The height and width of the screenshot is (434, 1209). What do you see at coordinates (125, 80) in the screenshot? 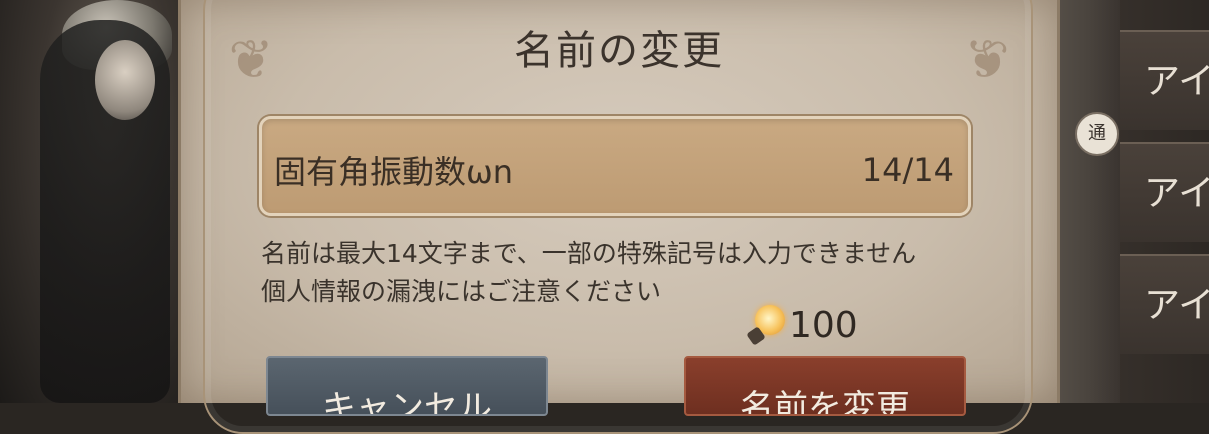
I see `character-face` at bounding box center [125, 80].